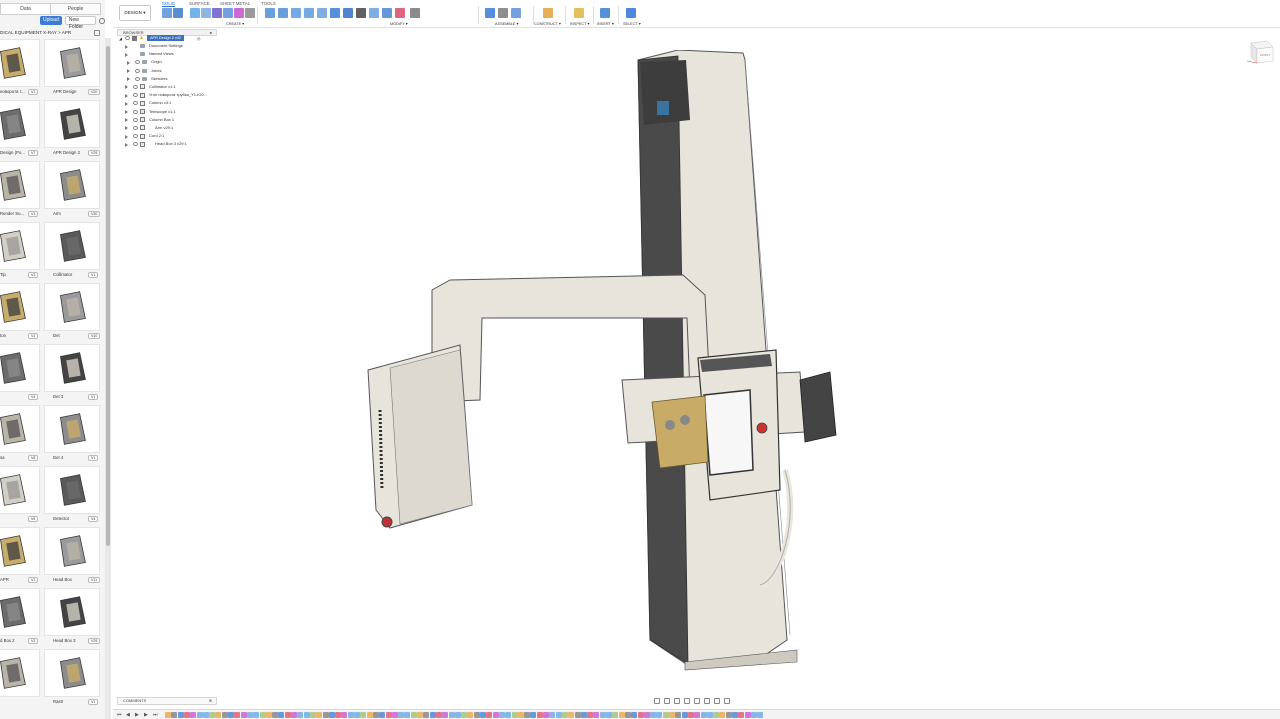 The width and height of the screenshot is (1280, 719). What do you see at coordinates (167, 87) in the screenshot?
I see `browser-row: Collimator v1:1` at bounding box center [167, 87].